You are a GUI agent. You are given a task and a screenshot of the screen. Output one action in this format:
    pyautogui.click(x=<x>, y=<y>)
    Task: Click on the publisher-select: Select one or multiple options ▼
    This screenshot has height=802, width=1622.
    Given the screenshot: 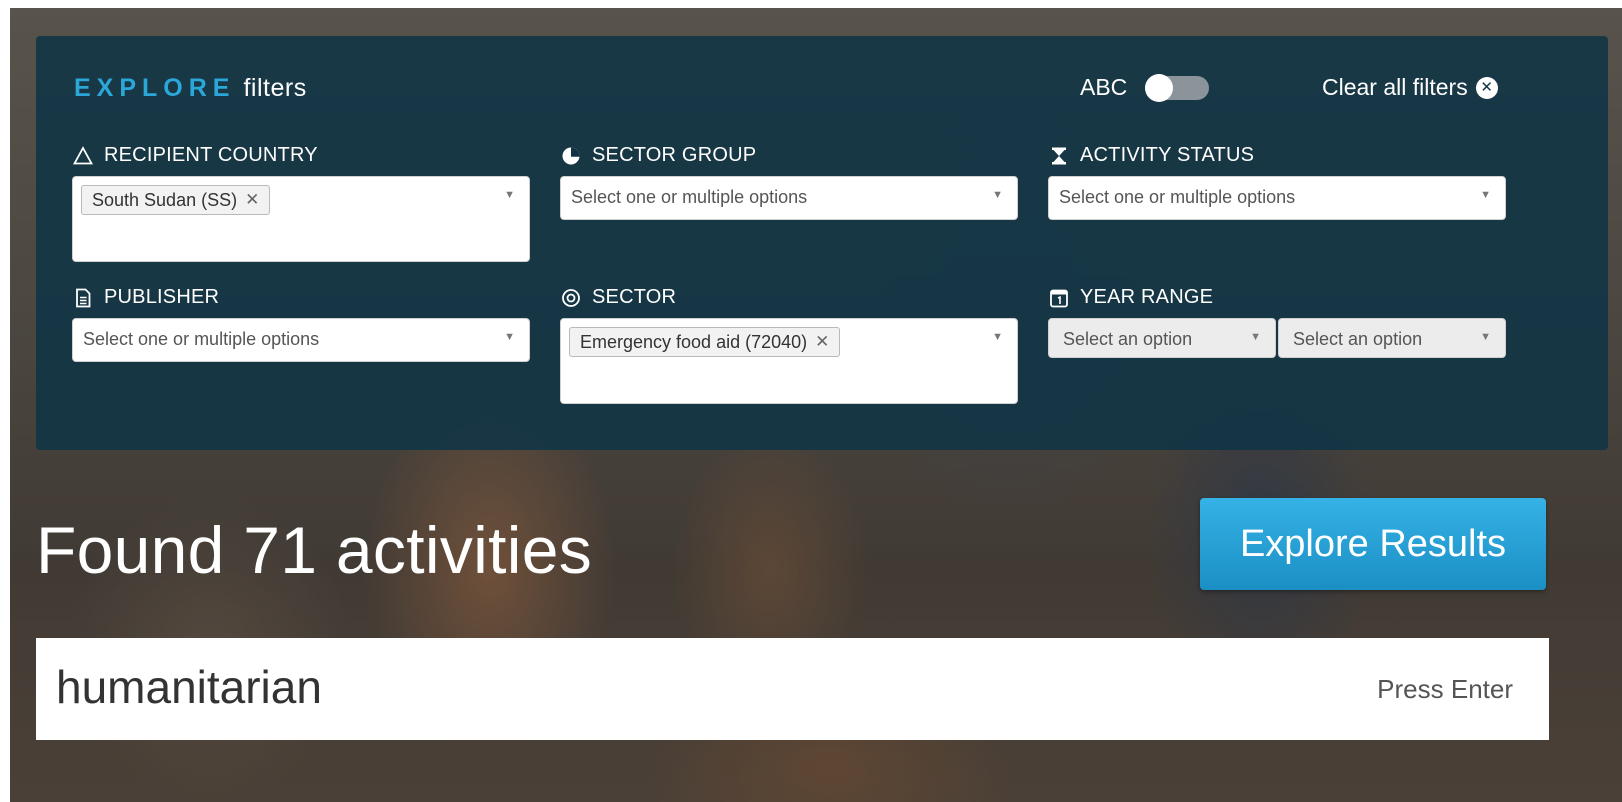 What is the action you would take?
    pyautogui.click(x=301, y=340)
    